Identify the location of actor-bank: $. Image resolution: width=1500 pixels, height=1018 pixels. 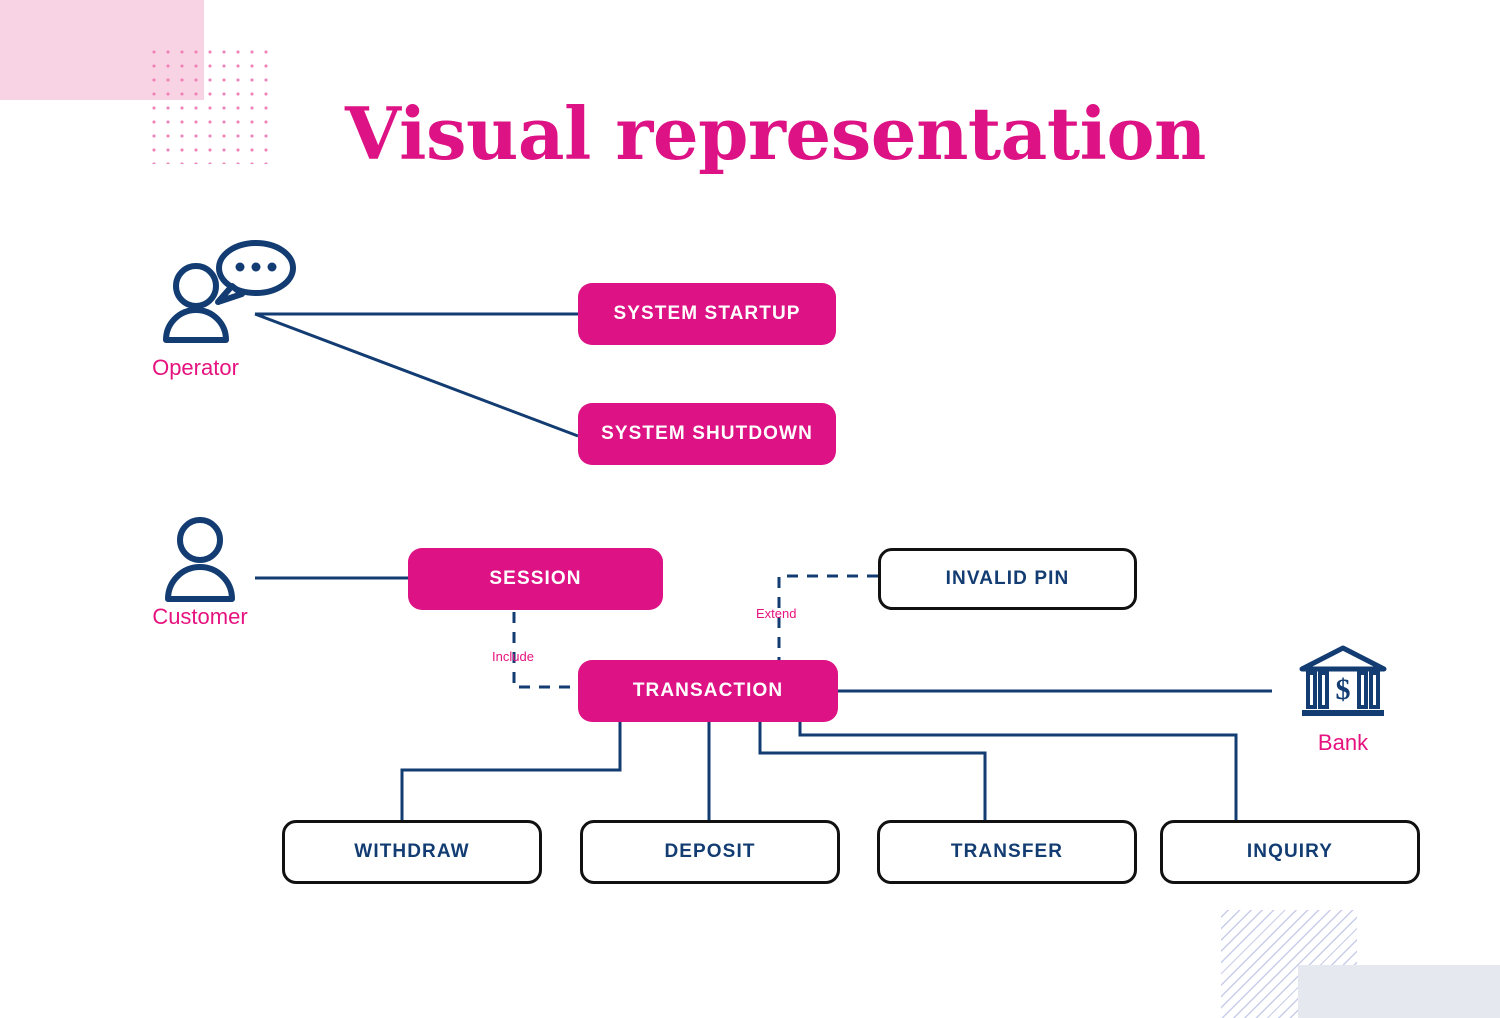
(1343, 684).